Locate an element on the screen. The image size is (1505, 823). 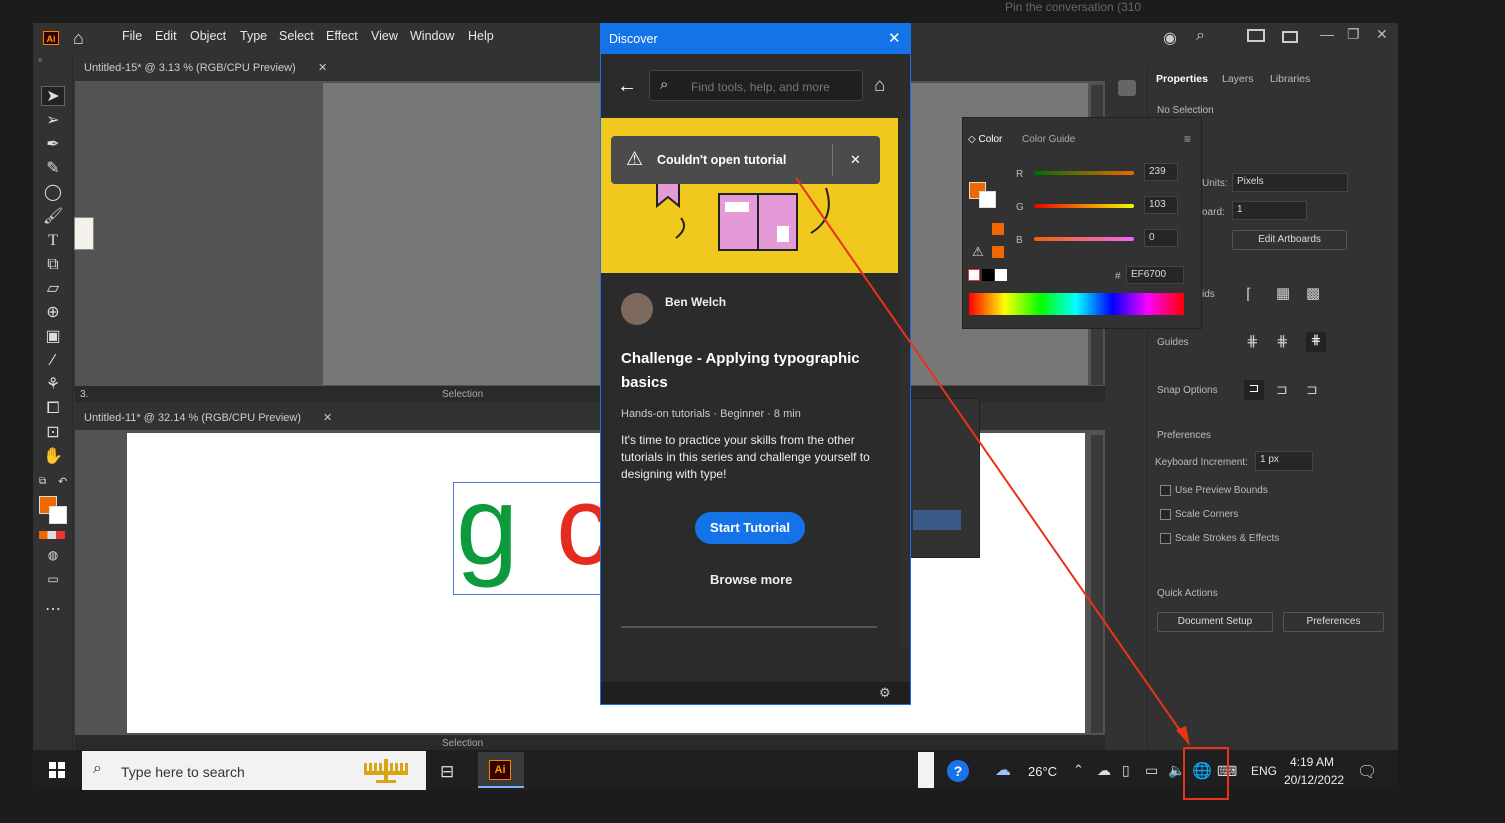
network-globe-icon: 🌐 is located at coordinates (1202, 771).